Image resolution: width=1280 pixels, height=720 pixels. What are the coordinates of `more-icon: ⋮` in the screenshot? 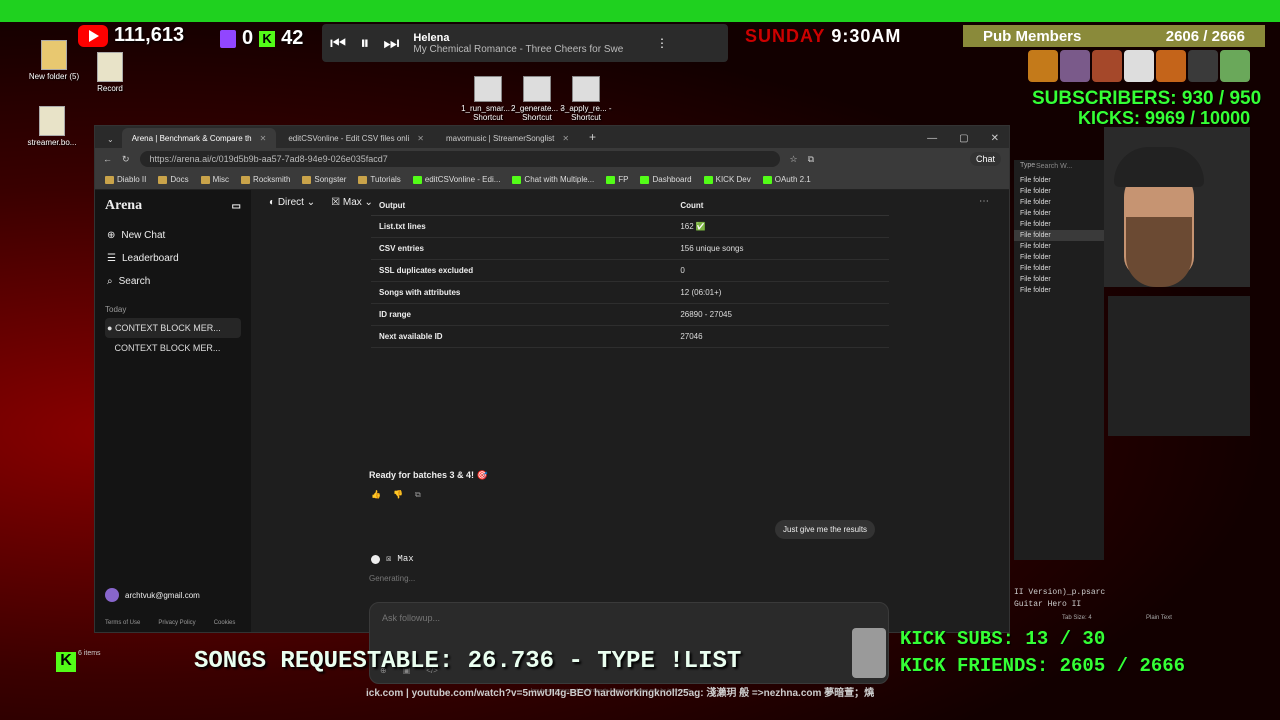 It's located at (662, 43).